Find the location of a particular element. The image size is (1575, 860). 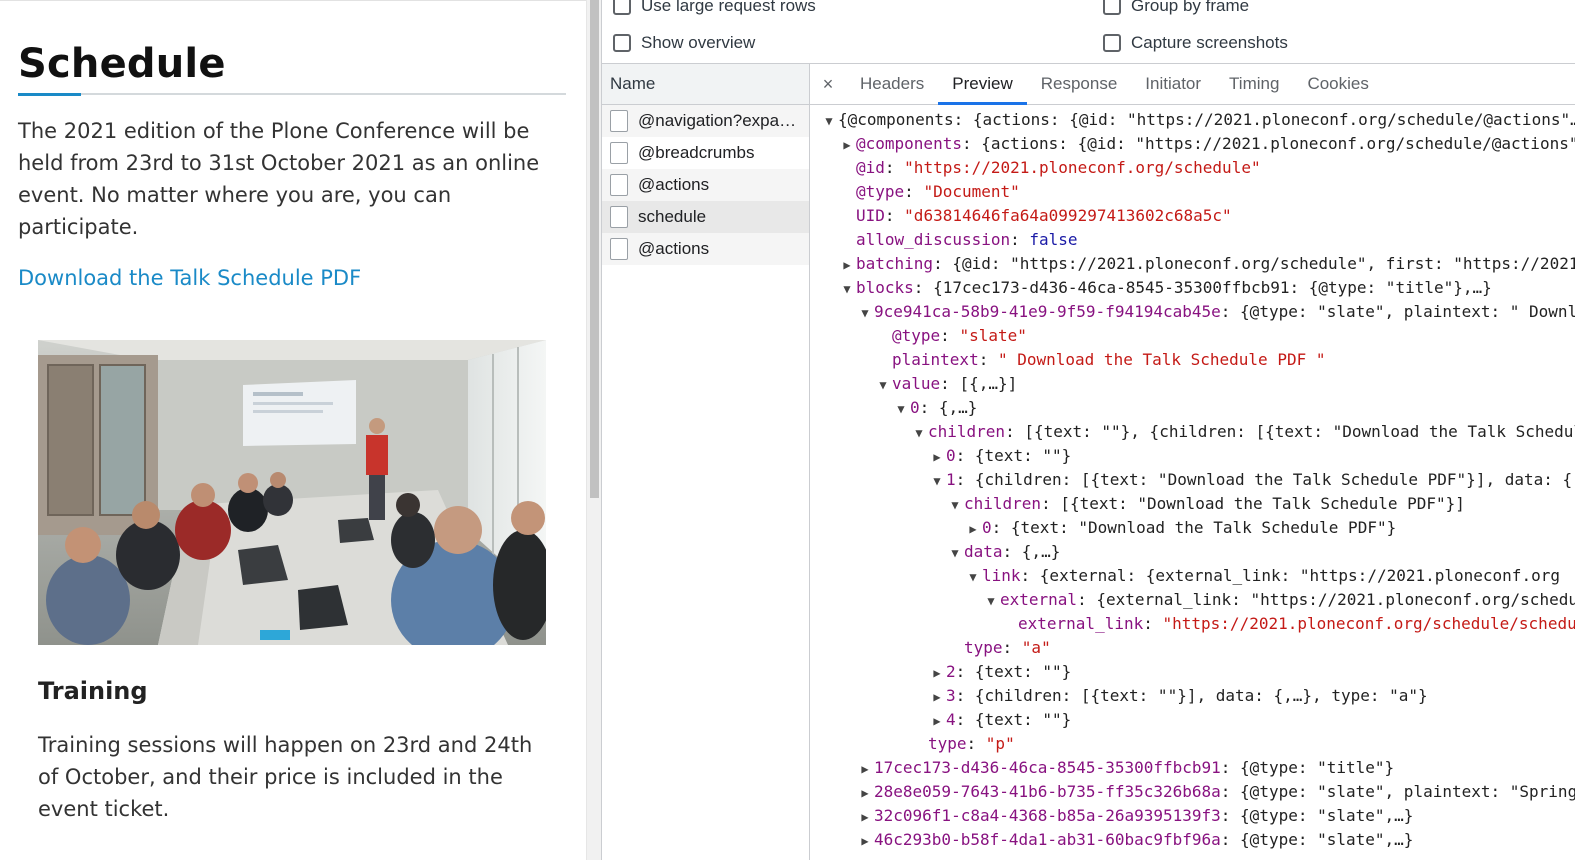

group-by-frame-option: Group by frame is located at coordinates (1176, 9).